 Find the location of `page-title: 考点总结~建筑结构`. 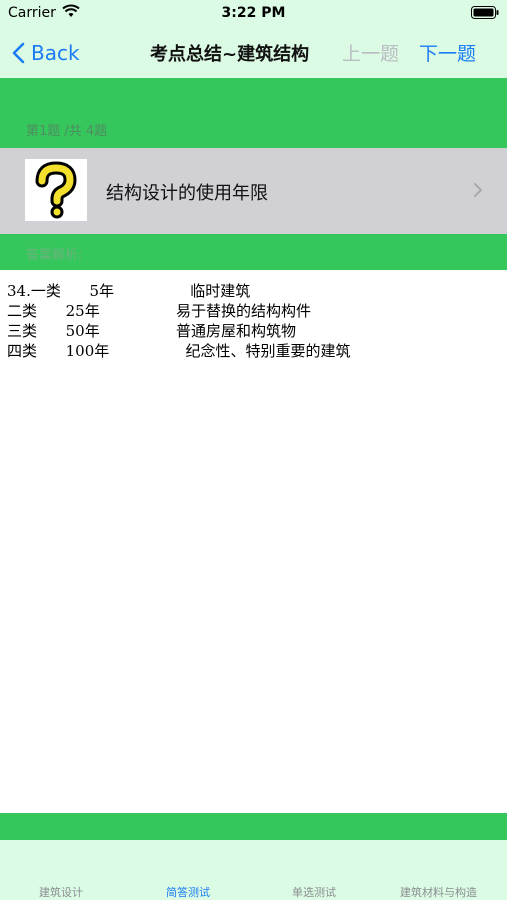

page-title: 考点总结~建筑结构 is located at coordinates (230, 54).